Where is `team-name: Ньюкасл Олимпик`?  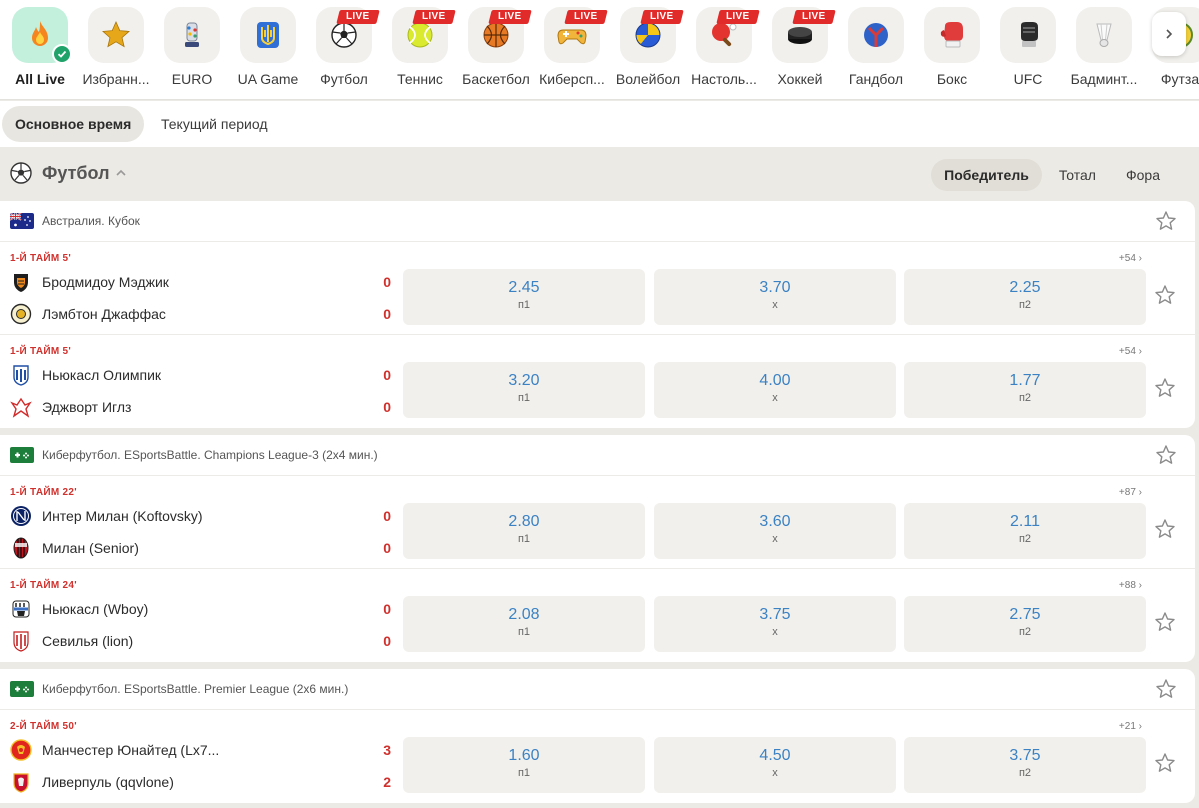
team-name: Ньюкасл Олимпик is located at coordinates (102, 375).